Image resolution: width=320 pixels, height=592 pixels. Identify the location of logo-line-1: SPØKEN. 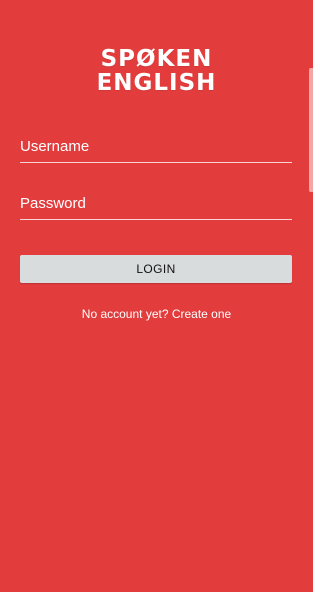
(156, 59).